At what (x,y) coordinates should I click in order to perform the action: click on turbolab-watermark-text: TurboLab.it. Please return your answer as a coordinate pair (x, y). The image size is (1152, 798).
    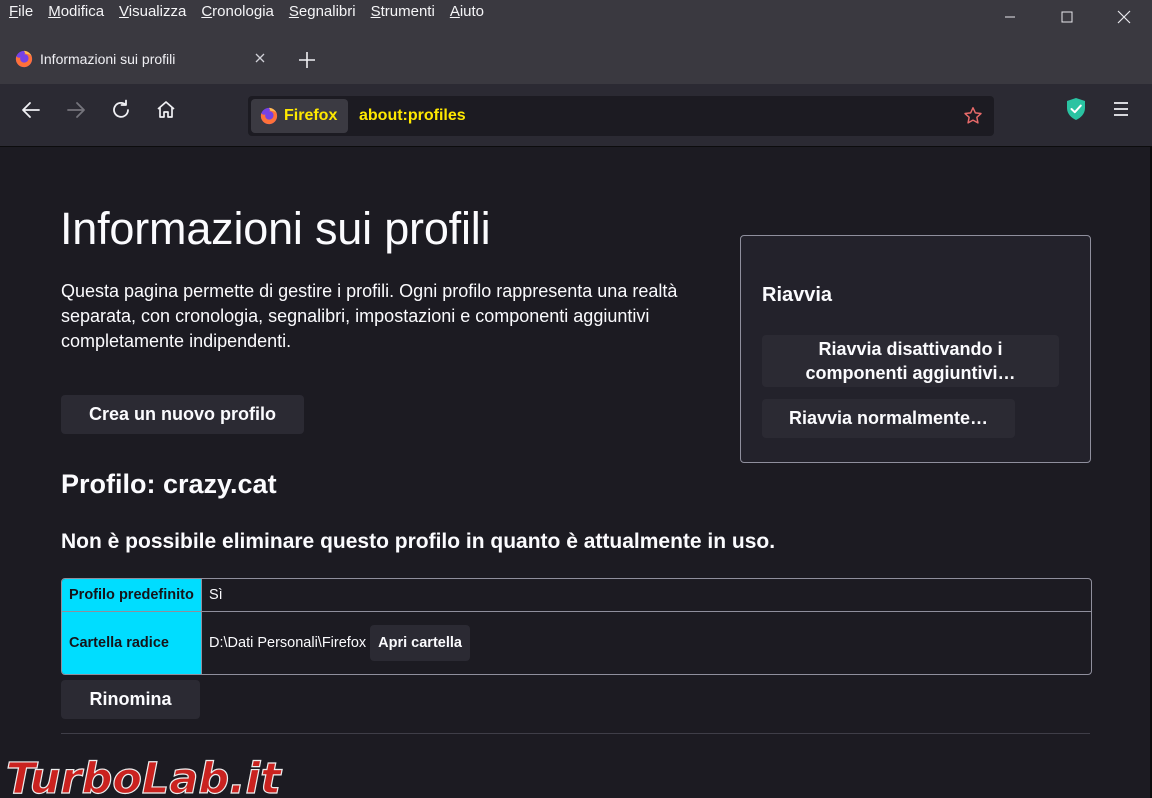
    Looking at the image, I should click on (144, 776).